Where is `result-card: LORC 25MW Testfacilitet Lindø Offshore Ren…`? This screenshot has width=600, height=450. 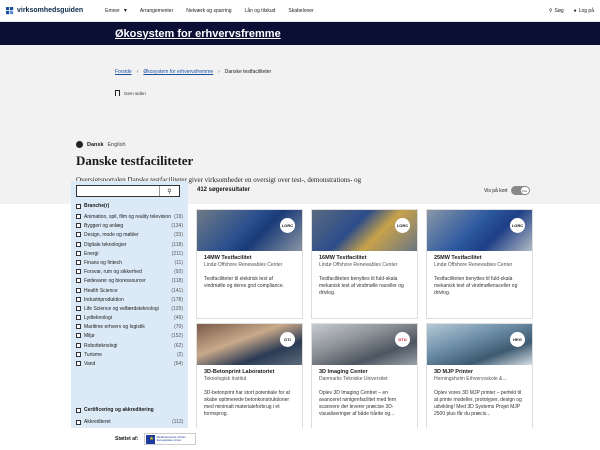
result-card: LORC 25MW Testfacilitet Lindø Offshore Ren… is located at coordinates (479, 264).